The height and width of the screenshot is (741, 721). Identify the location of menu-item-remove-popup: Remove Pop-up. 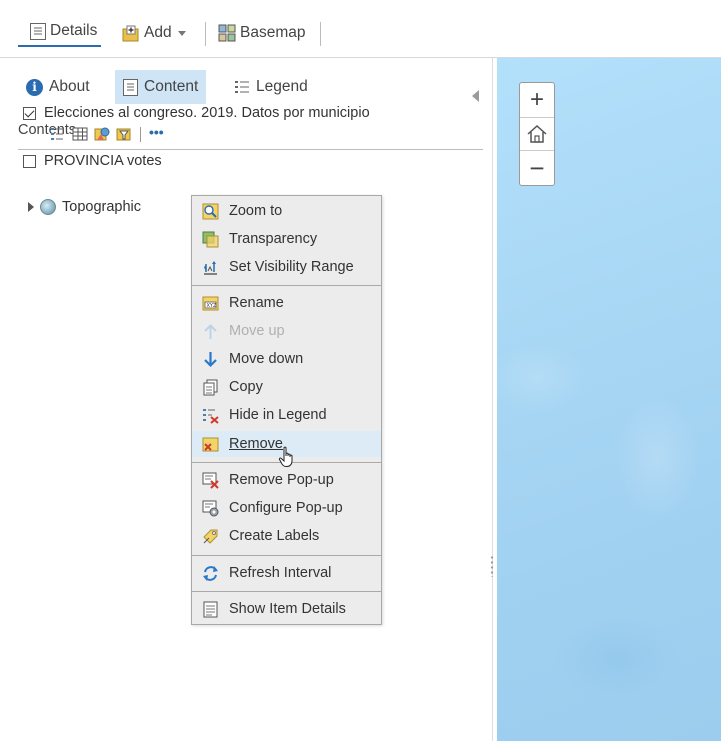
(286, 480).